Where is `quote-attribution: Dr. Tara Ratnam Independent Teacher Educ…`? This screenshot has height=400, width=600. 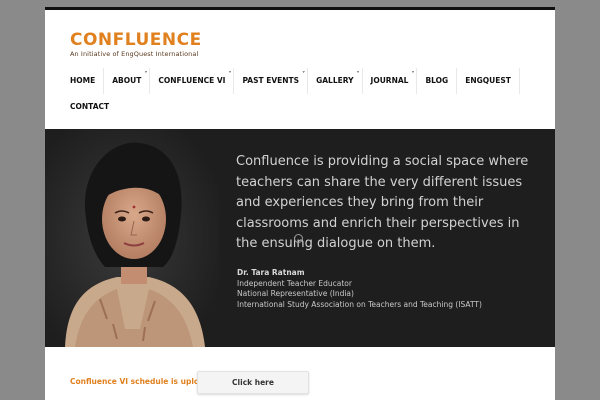
quote-attribution: Dr. Tara Ratnam Independent Teacher Educ… is located at coordinates (387, 289).